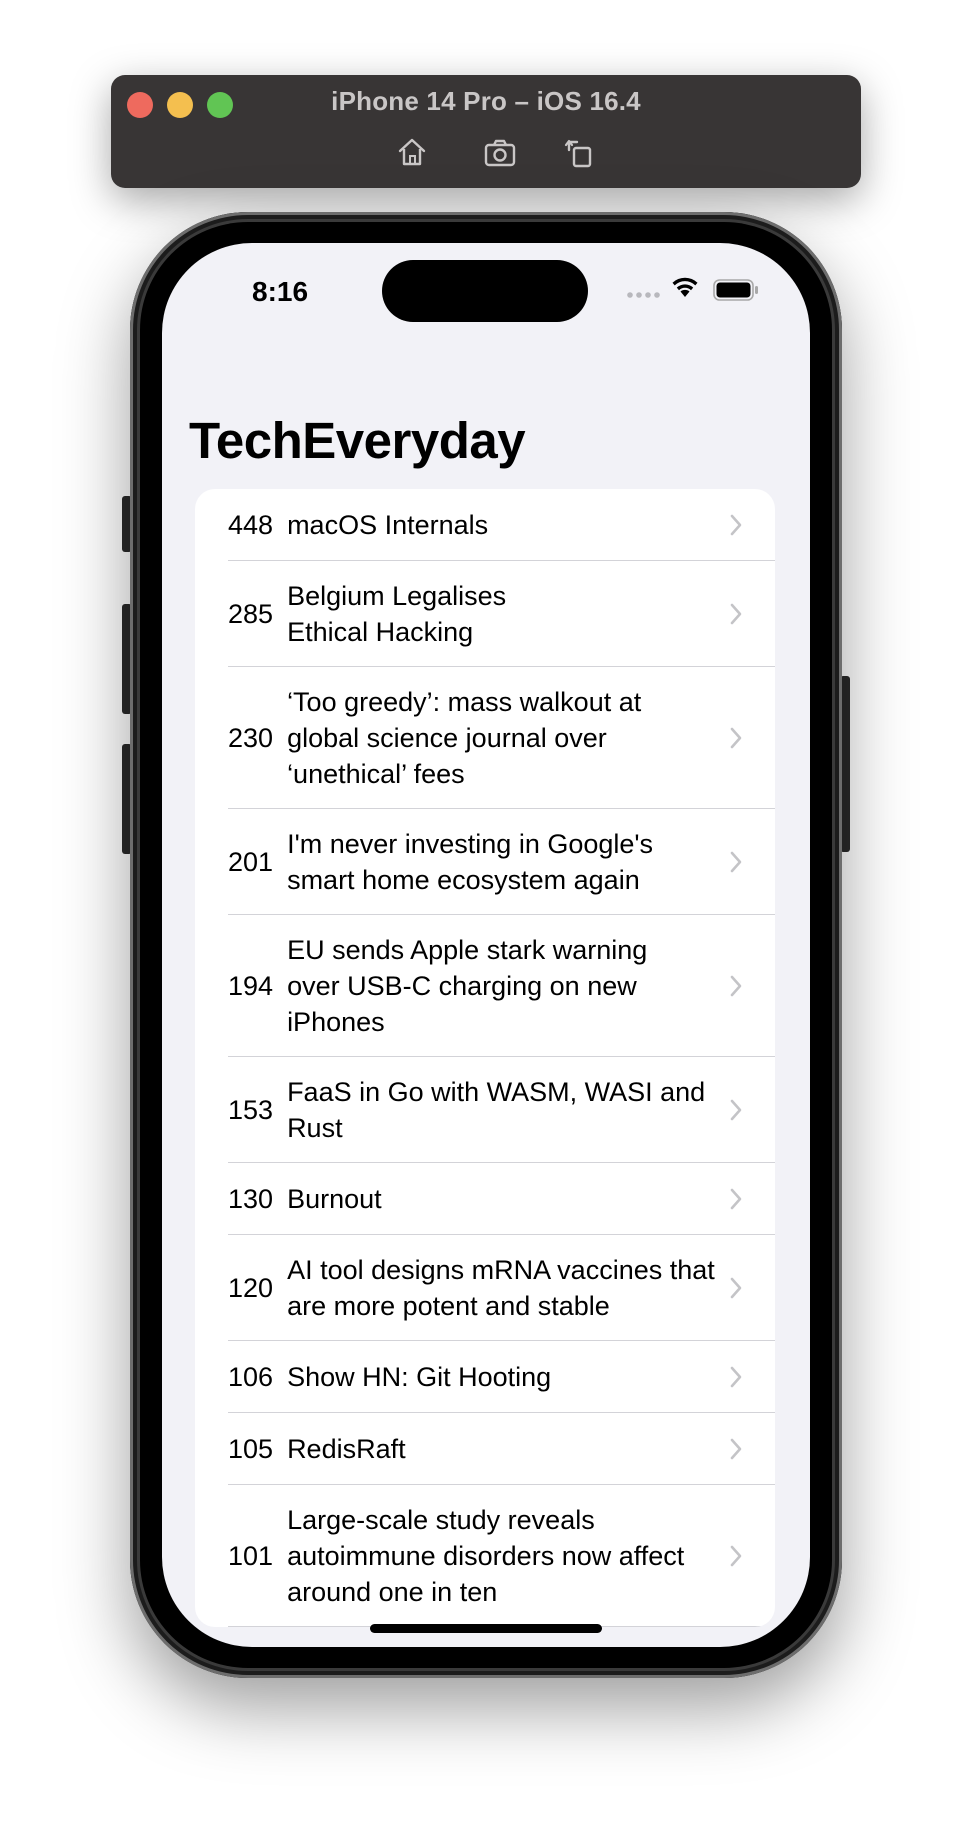  I want to click on simulator-title: iPhone 14 Pro – iOS 16.4, so click(486, 101).